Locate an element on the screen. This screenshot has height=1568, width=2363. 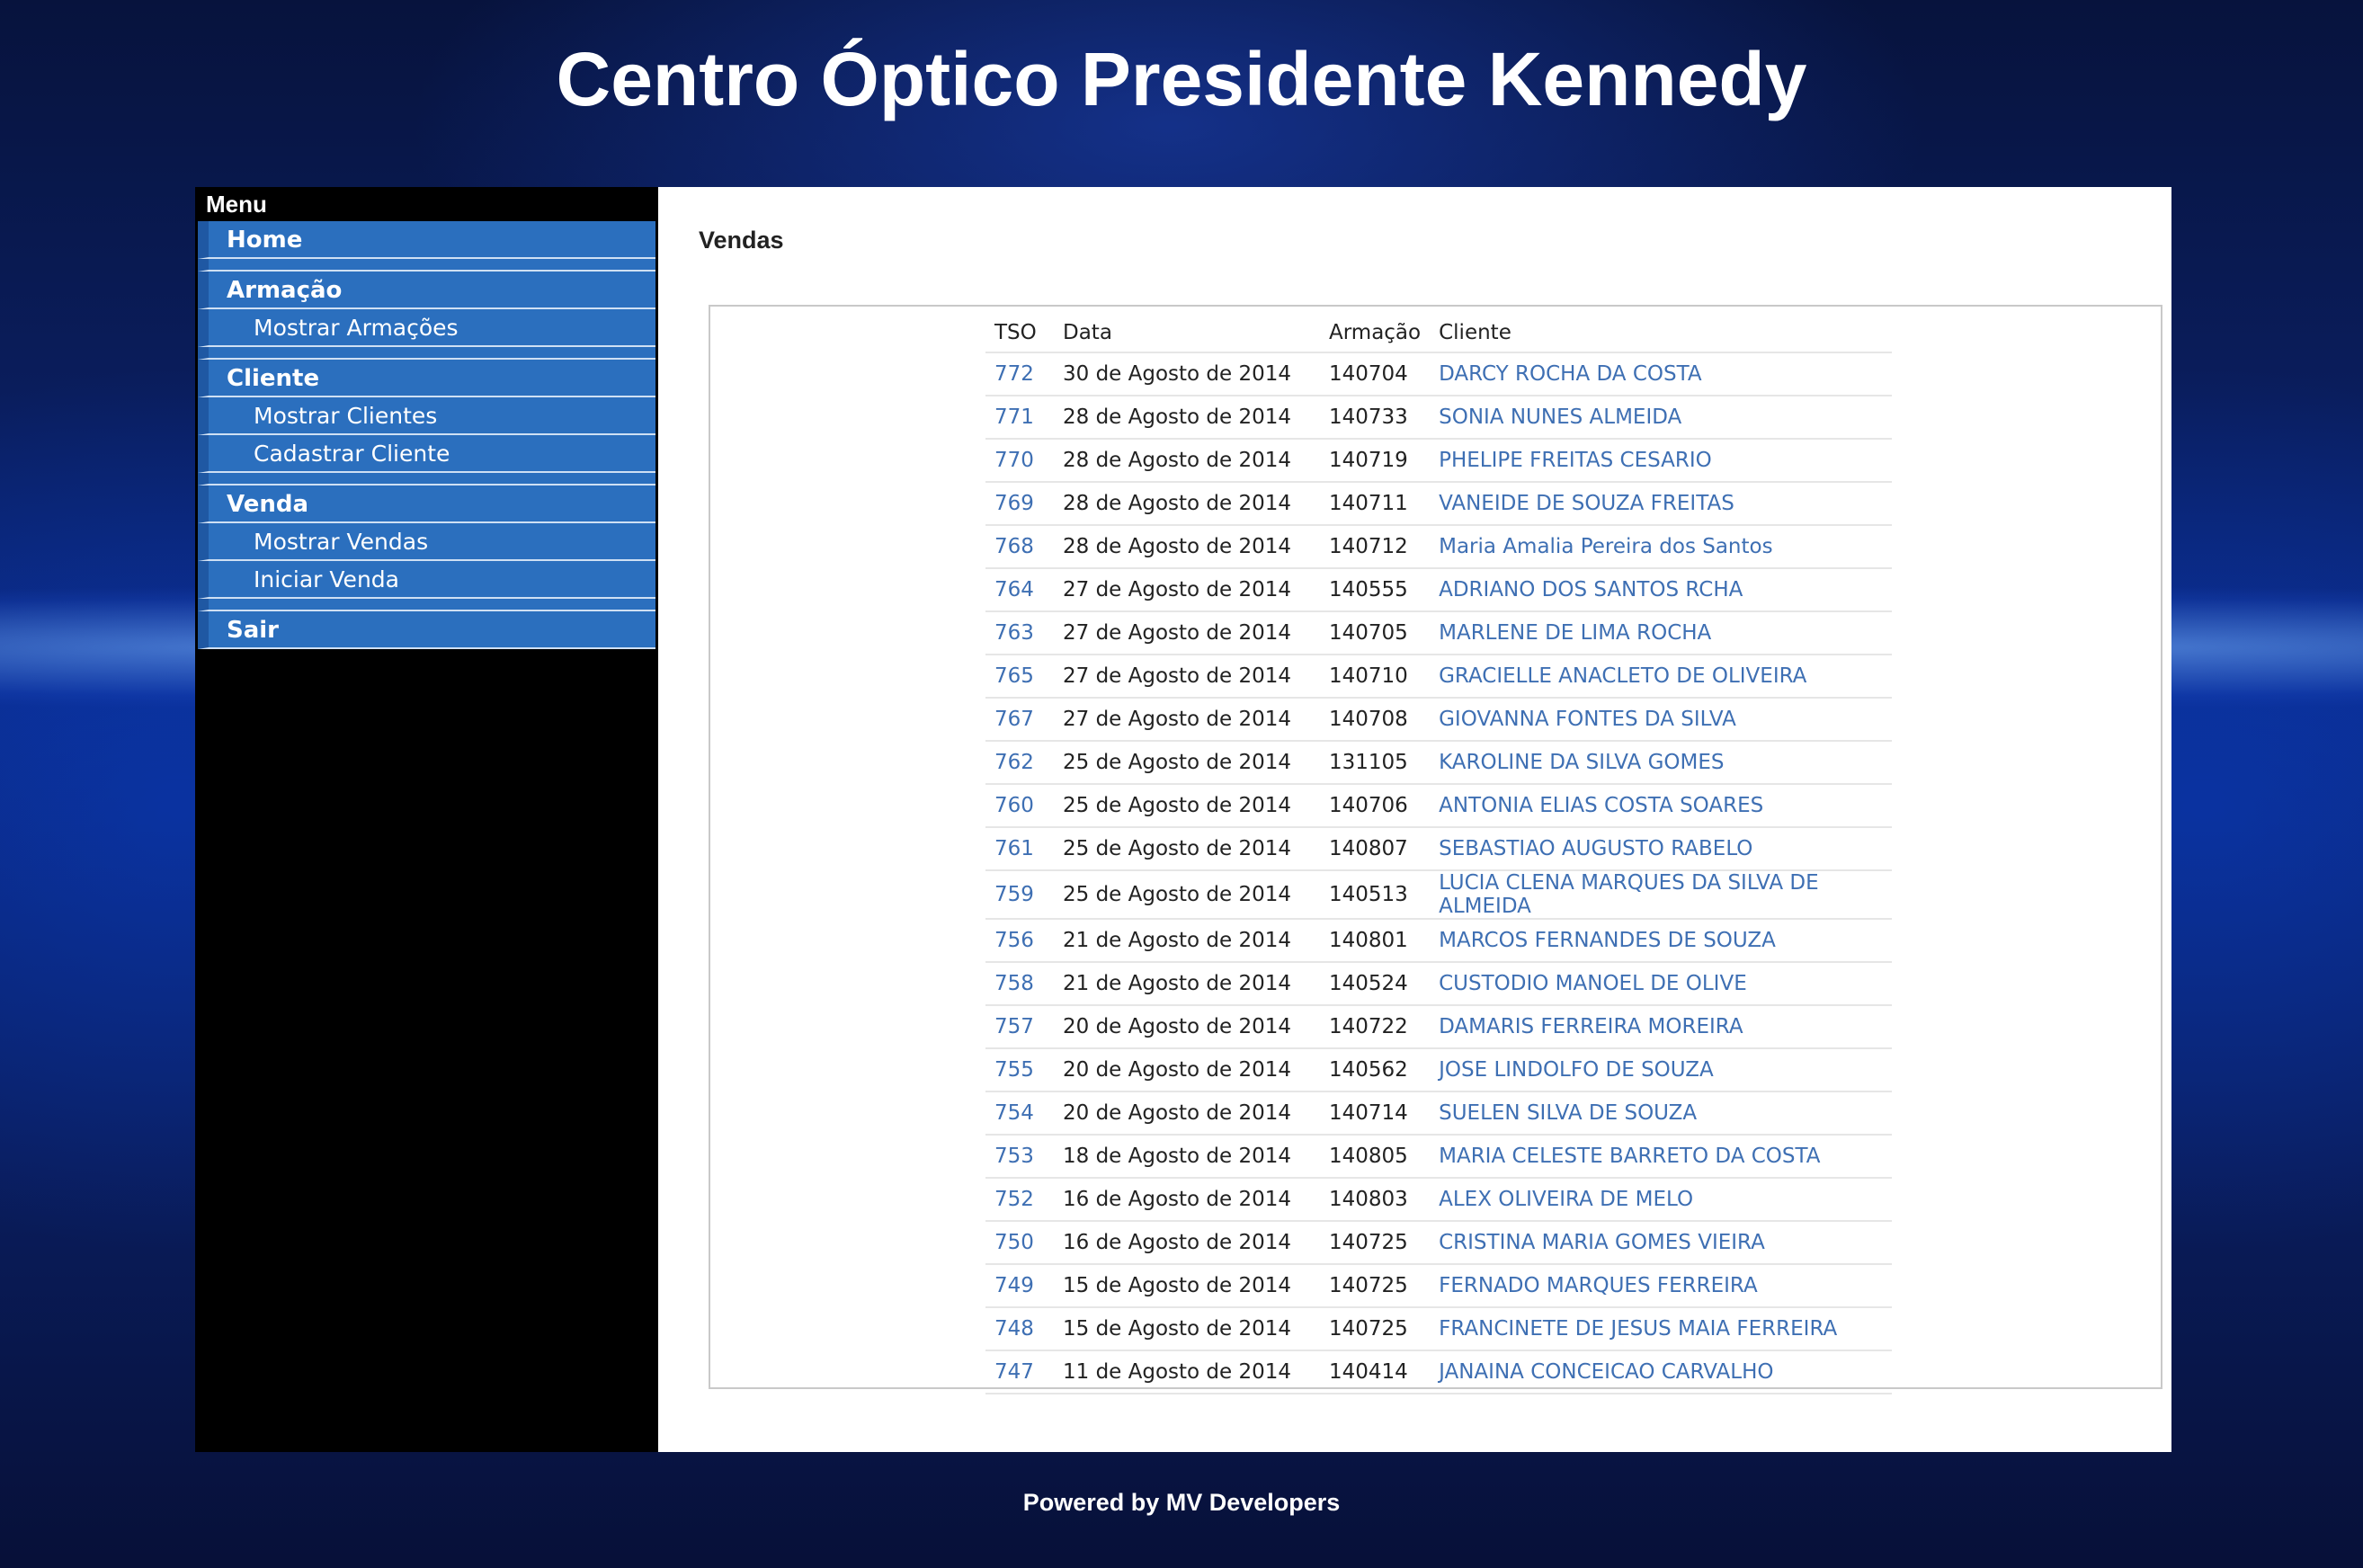
menu-item-venda: Venda is located at coordinates (426, 505).